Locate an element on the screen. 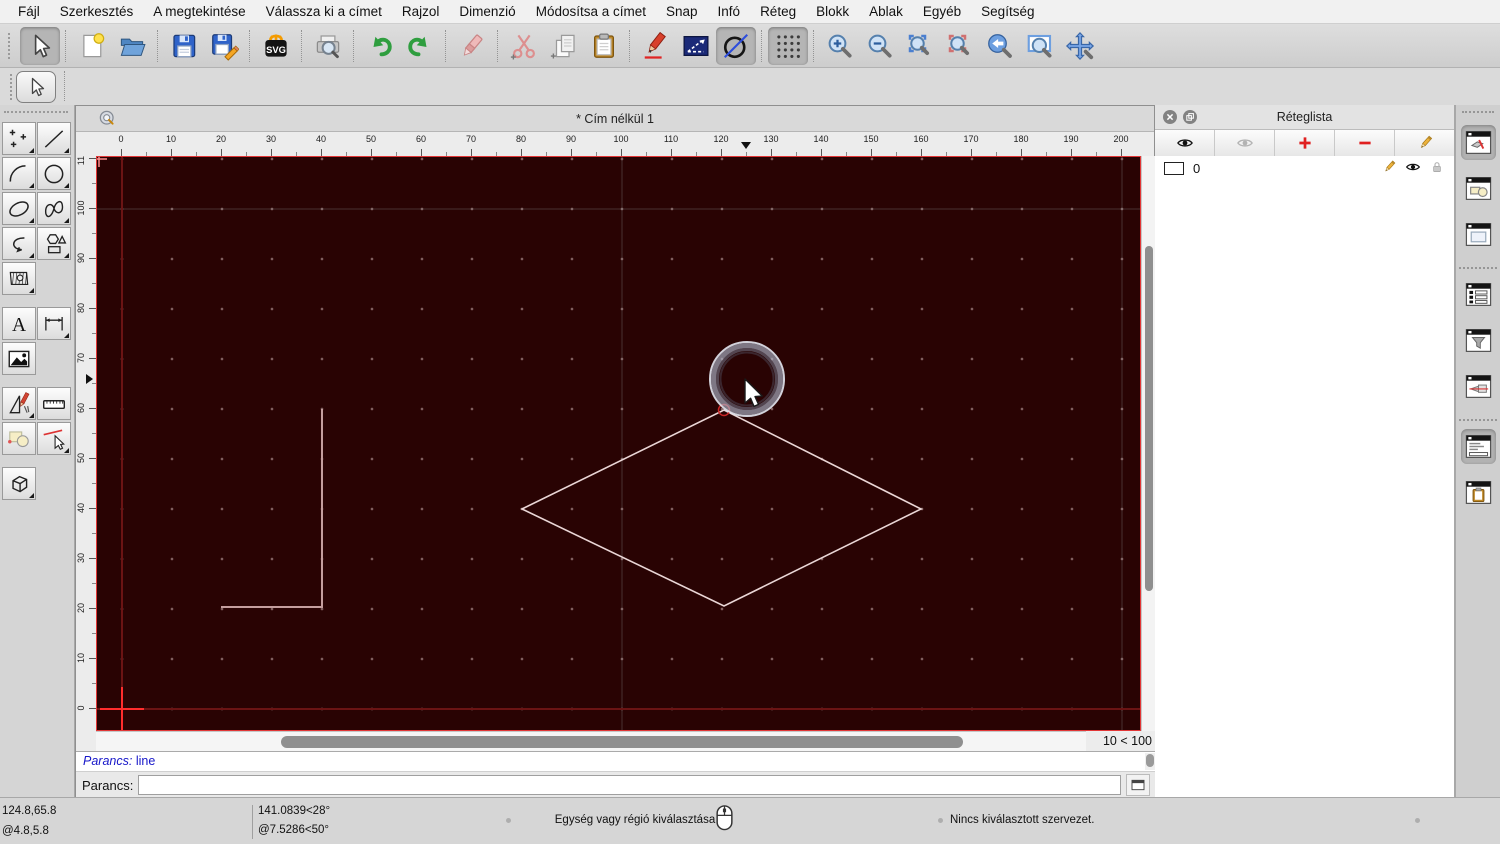 The image size is (1500, 844). dock-drag-handle is located at coordinates (1478, 112).